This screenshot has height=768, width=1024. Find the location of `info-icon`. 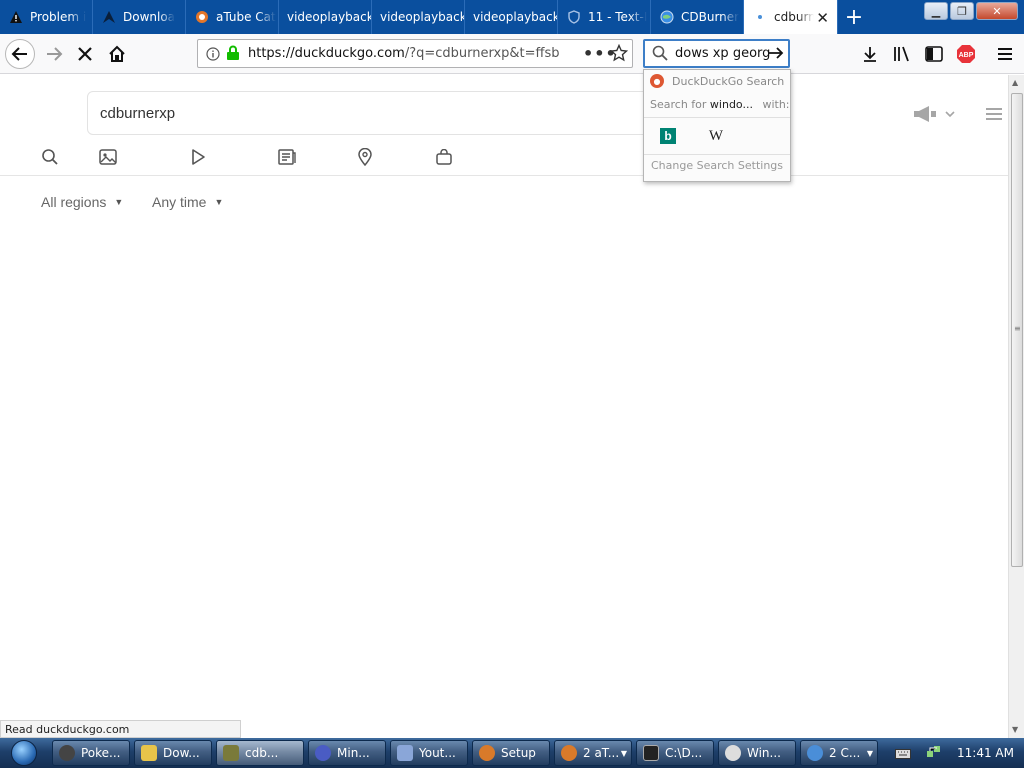

info-icon is located at coordinates (213, 55).